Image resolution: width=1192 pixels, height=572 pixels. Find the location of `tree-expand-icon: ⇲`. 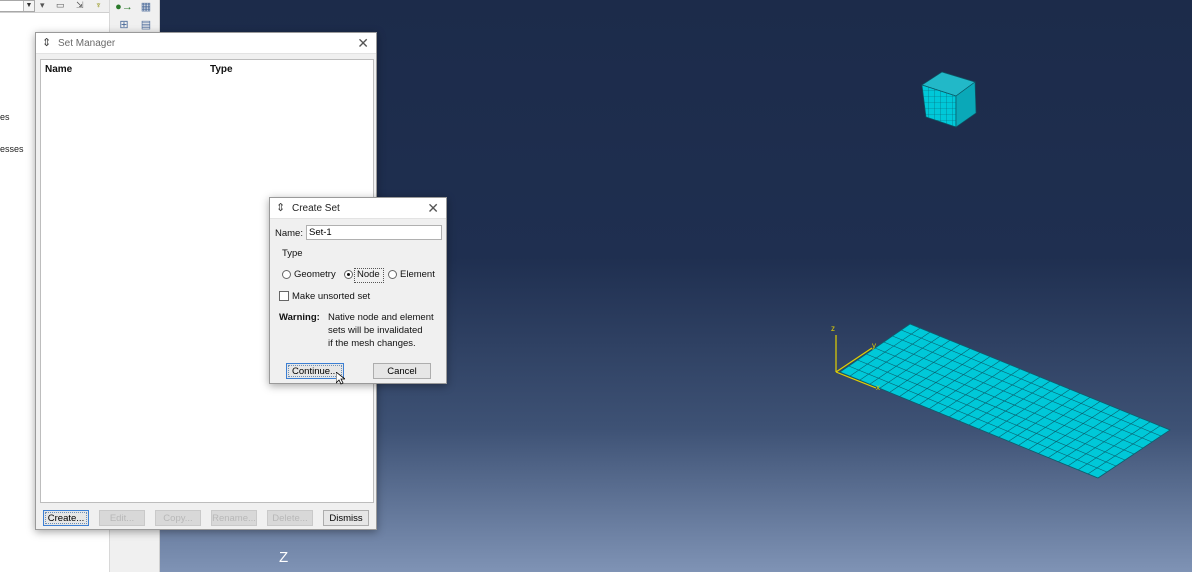

tree-expand-icon: ⇲ is located at coordinates (80, 5).